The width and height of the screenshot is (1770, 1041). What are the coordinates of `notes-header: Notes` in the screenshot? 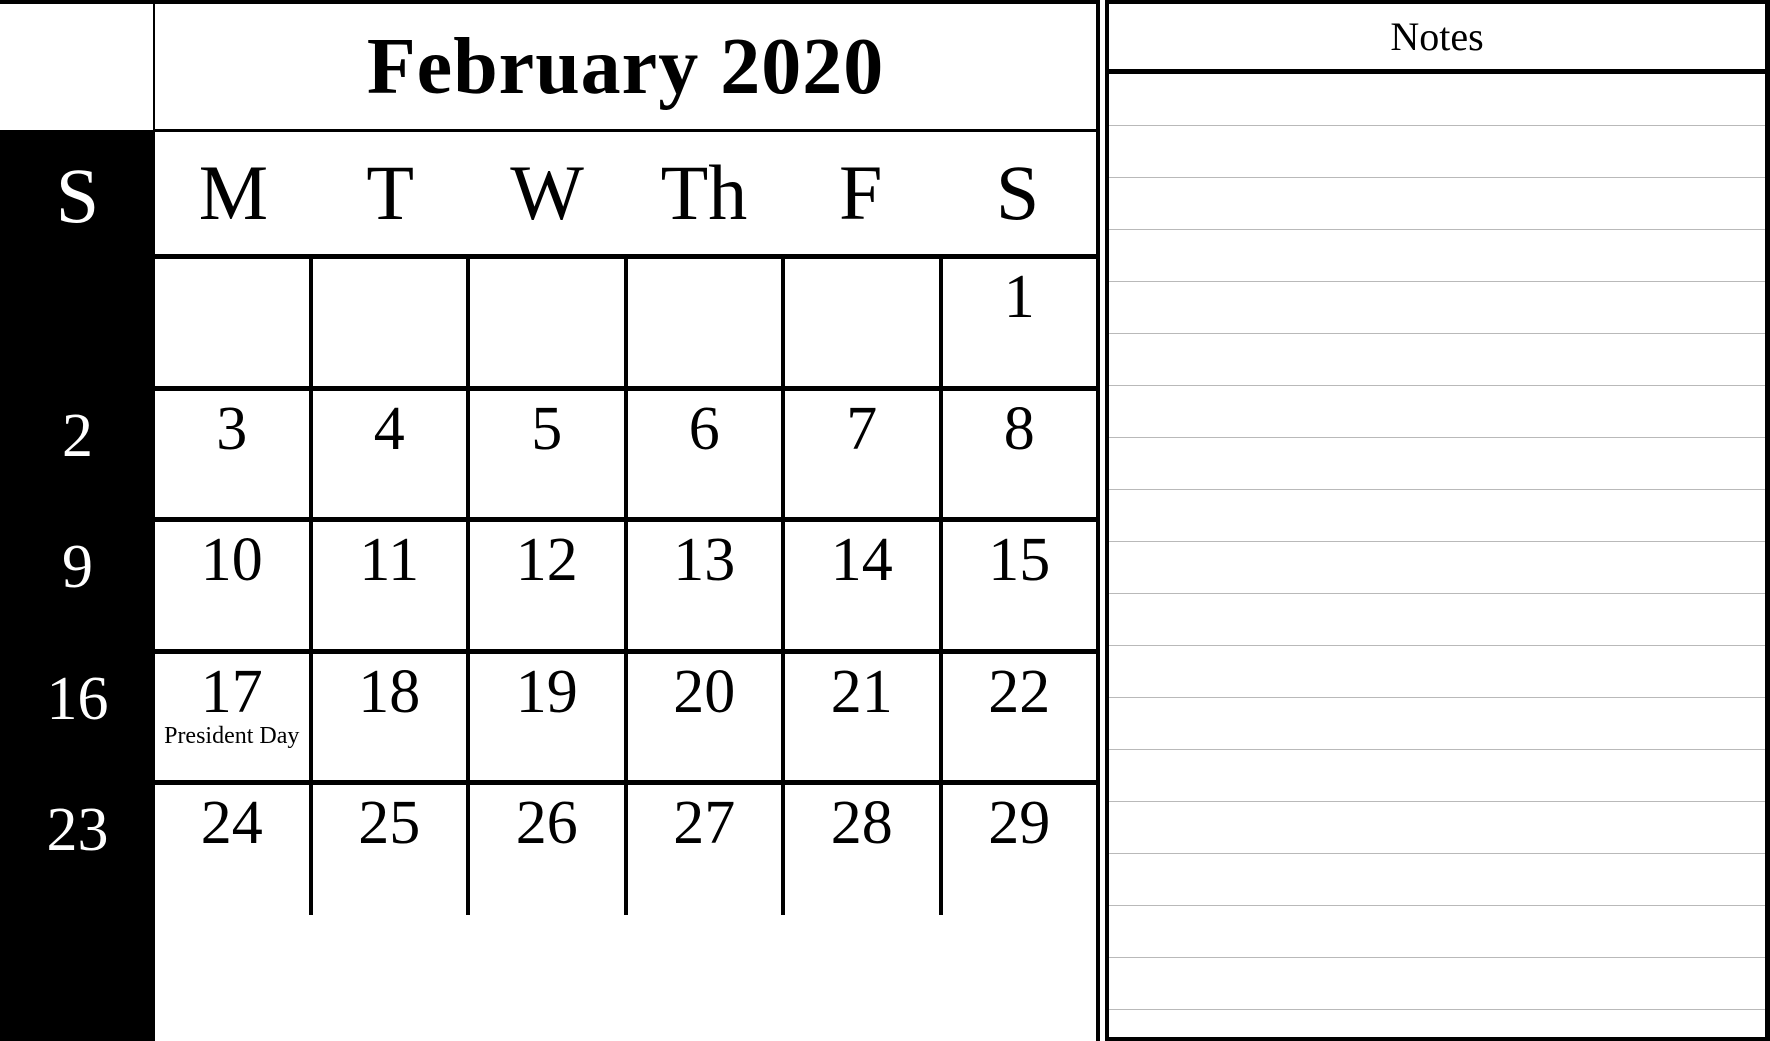 It's located at (1437, 39).